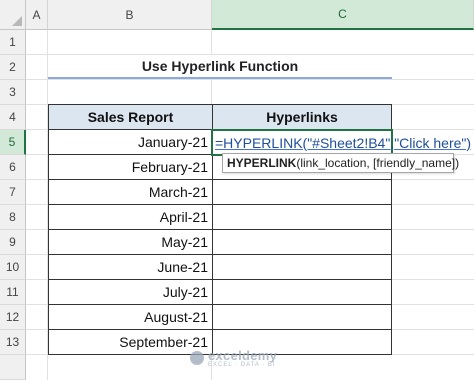 This screenshot has height=380, width=474. What do you see at coordinates (130, 117) in the screenshot?
I see `table-header-sales-report: Sales Report` at bounding box center [130, 117].